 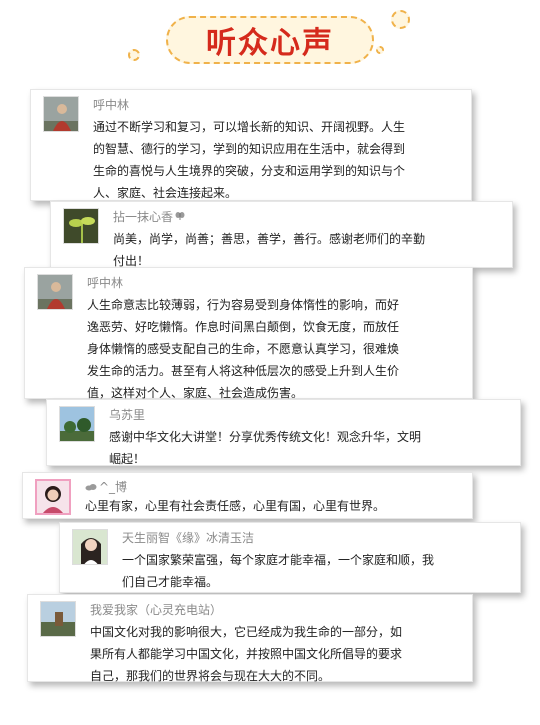 I want to click on comment-username: ^_博, so click(x=106, y=486).